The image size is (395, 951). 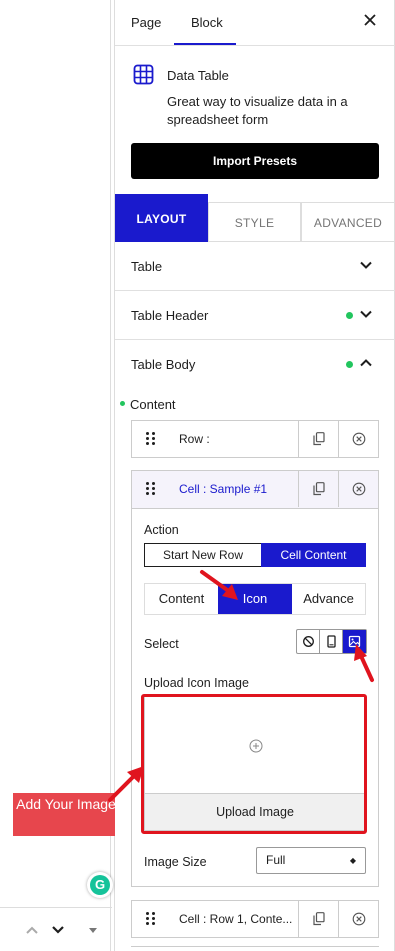 I want to click on close-icon, so click(x=370, y=22).